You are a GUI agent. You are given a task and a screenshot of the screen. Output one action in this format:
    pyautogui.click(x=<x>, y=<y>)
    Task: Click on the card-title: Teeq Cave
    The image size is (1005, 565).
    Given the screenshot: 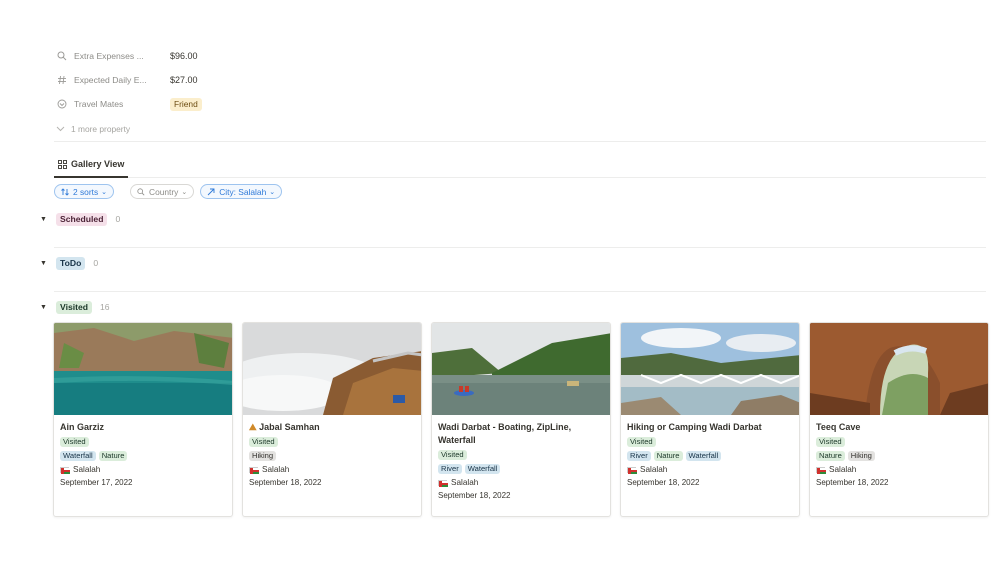 What is the action you would take?
    pyautogui.click(x=838, y=427)
    